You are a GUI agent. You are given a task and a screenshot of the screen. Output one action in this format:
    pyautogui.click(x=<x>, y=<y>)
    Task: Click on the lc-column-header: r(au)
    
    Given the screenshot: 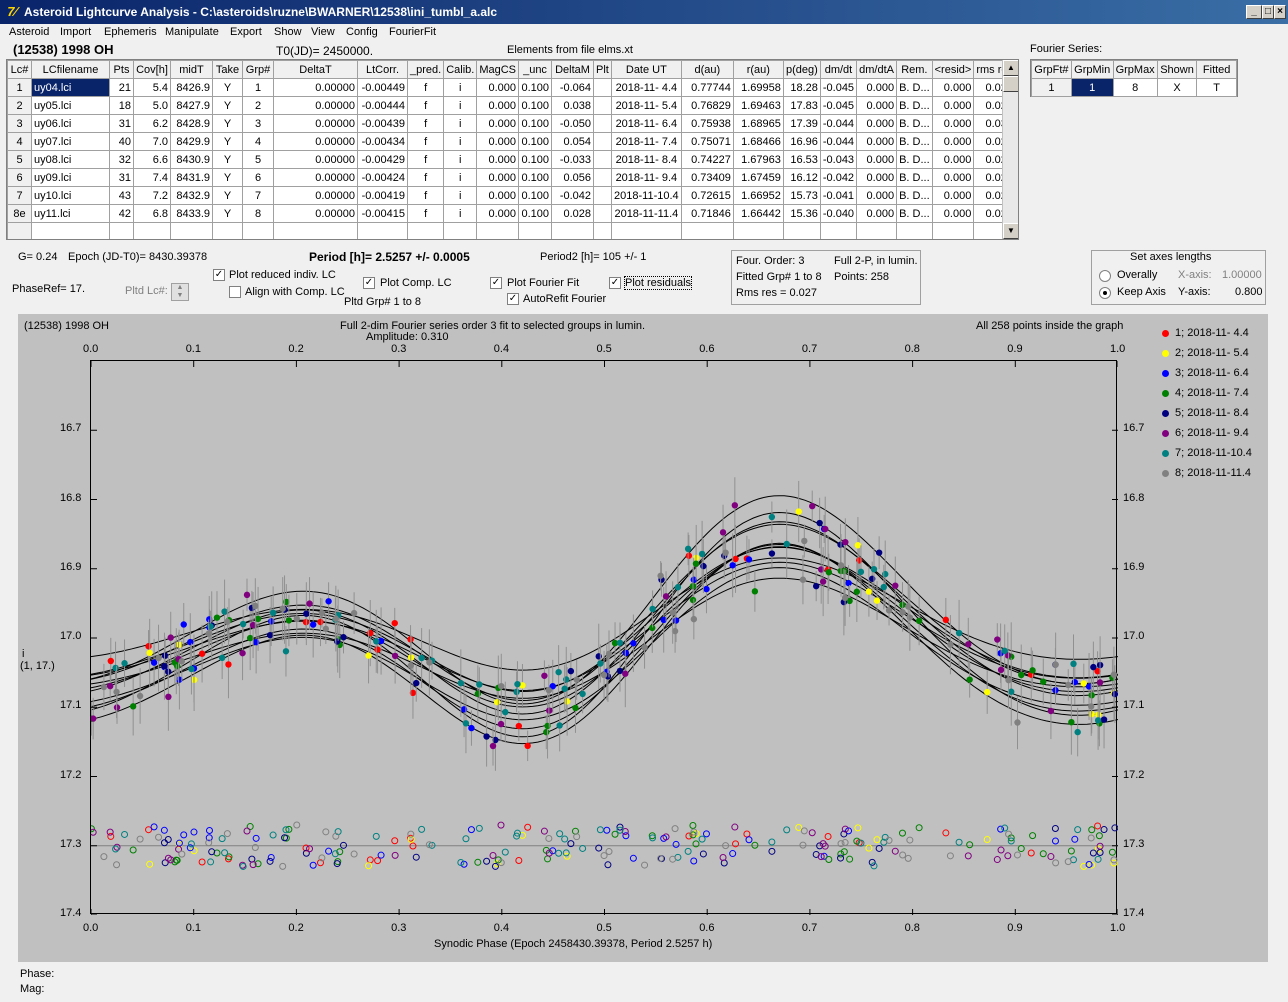 What is the action you would take?
    pyautogui.click(x=758, y=69)
    